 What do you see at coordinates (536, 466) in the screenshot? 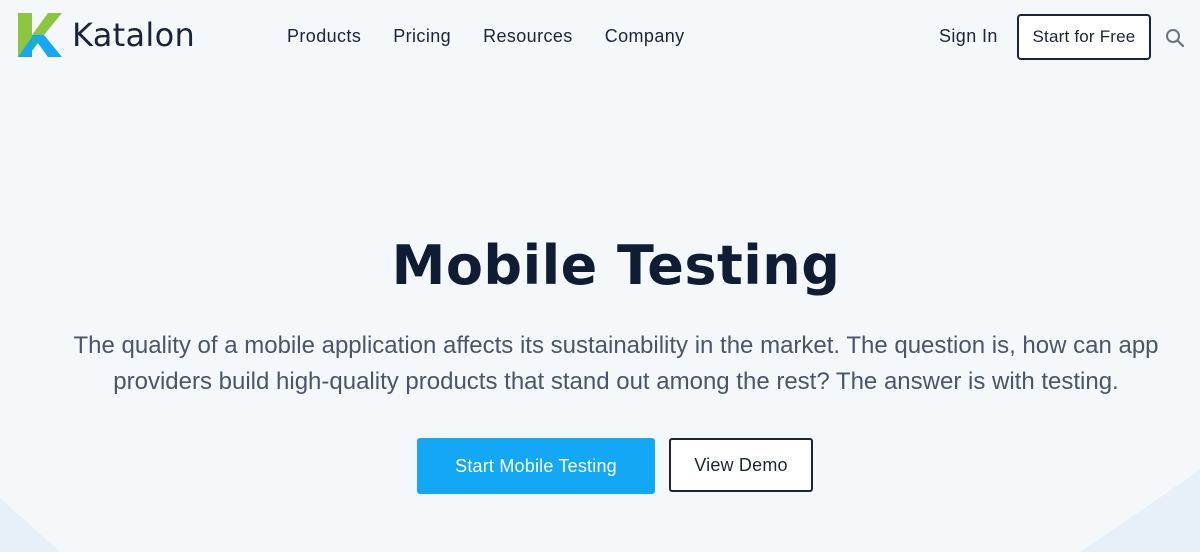
I see `start-mobile-testing-button: Start Mobile Testing` at bounding box center [536, 466].